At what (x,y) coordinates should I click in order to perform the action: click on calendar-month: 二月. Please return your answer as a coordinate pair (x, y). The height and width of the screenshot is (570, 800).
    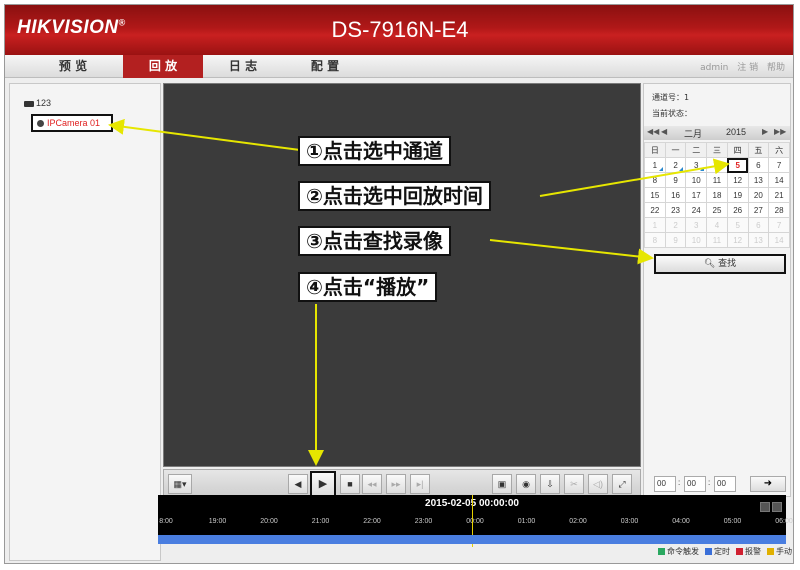
    Looking at the image, I should click on (693, 135).